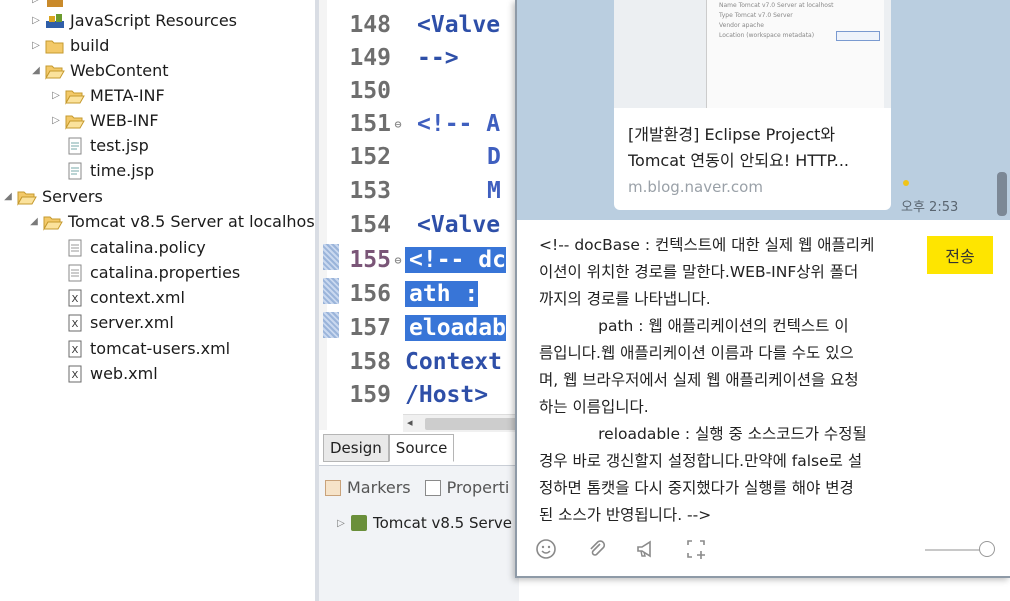 This screenshot has width=1010, height=601. What do you see at coordinates (596, 549) in the screenshot?
I see `attach-icon` at bounding box center [596, 549].